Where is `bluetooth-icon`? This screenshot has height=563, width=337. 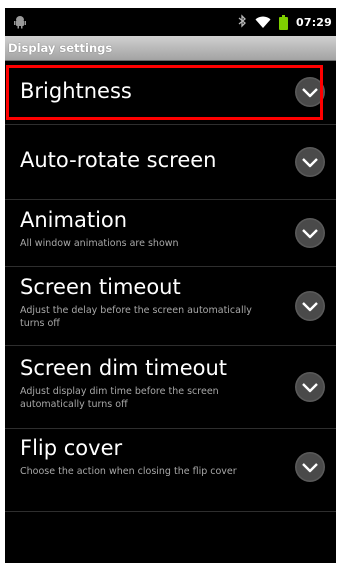 bluetooth-icon is located at coordinates (242, 22).